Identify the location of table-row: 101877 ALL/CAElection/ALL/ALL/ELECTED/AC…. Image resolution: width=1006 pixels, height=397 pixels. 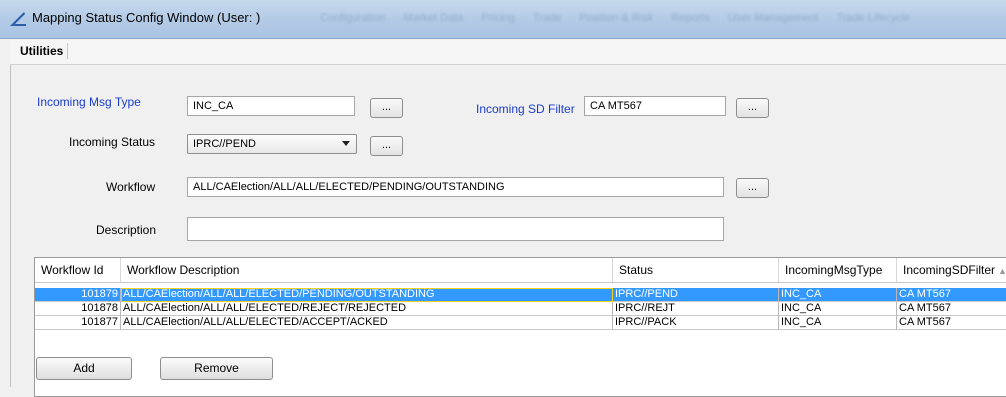
(520, 323).